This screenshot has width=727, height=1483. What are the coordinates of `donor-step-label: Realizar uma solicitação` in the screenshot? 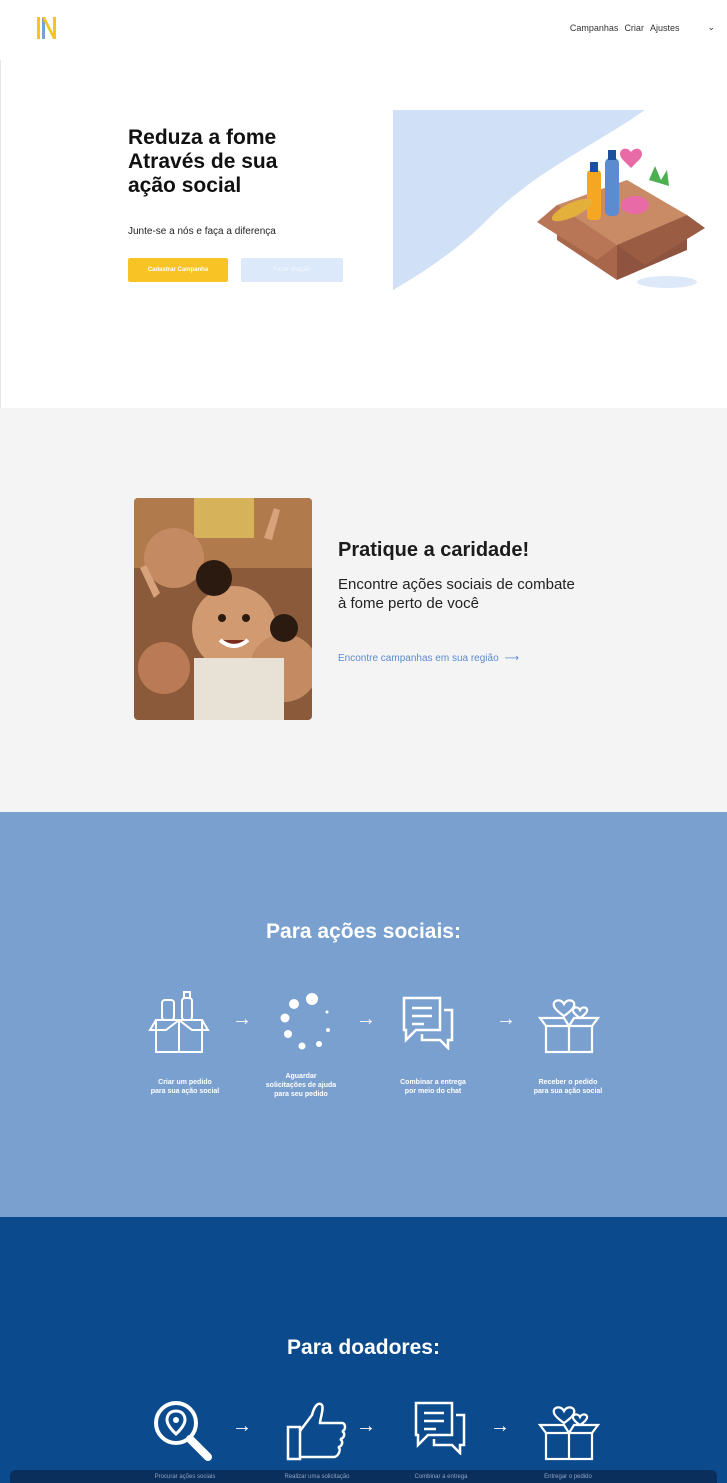 It's located at (317, 1477).